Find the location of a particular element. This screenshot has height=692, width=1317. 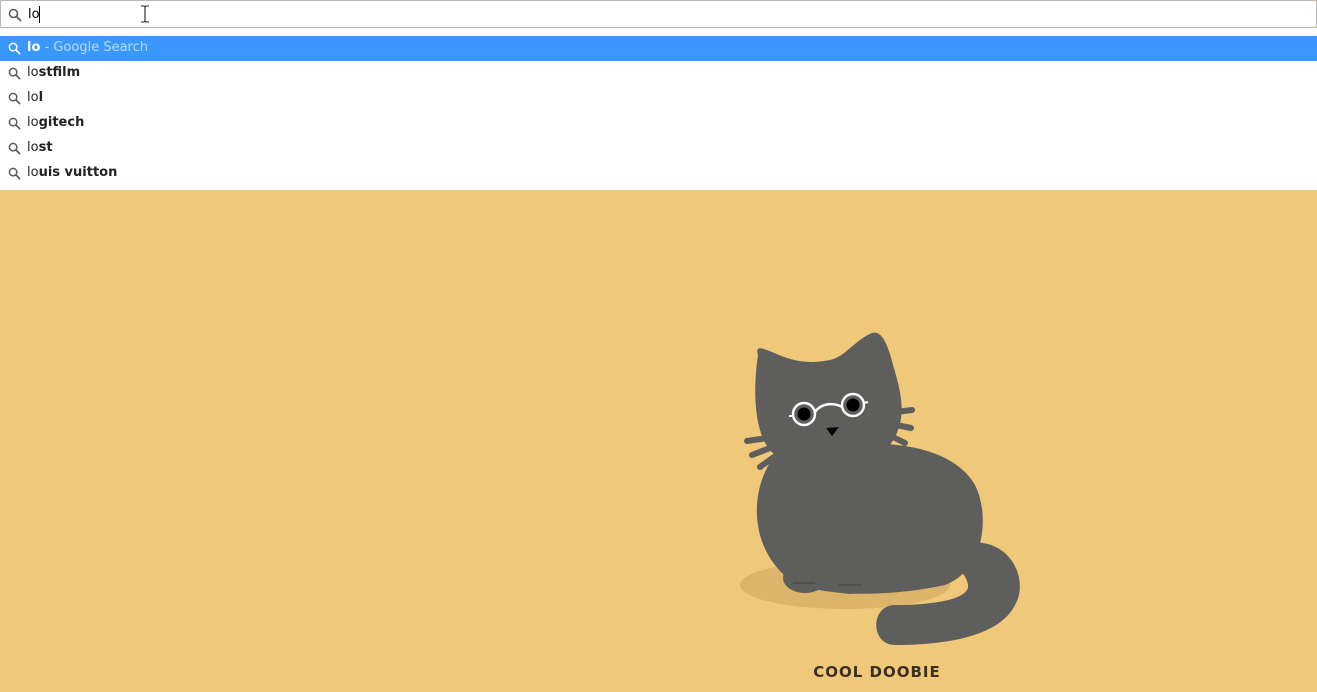

cat-paw-right is located at coordinates (850, 580).